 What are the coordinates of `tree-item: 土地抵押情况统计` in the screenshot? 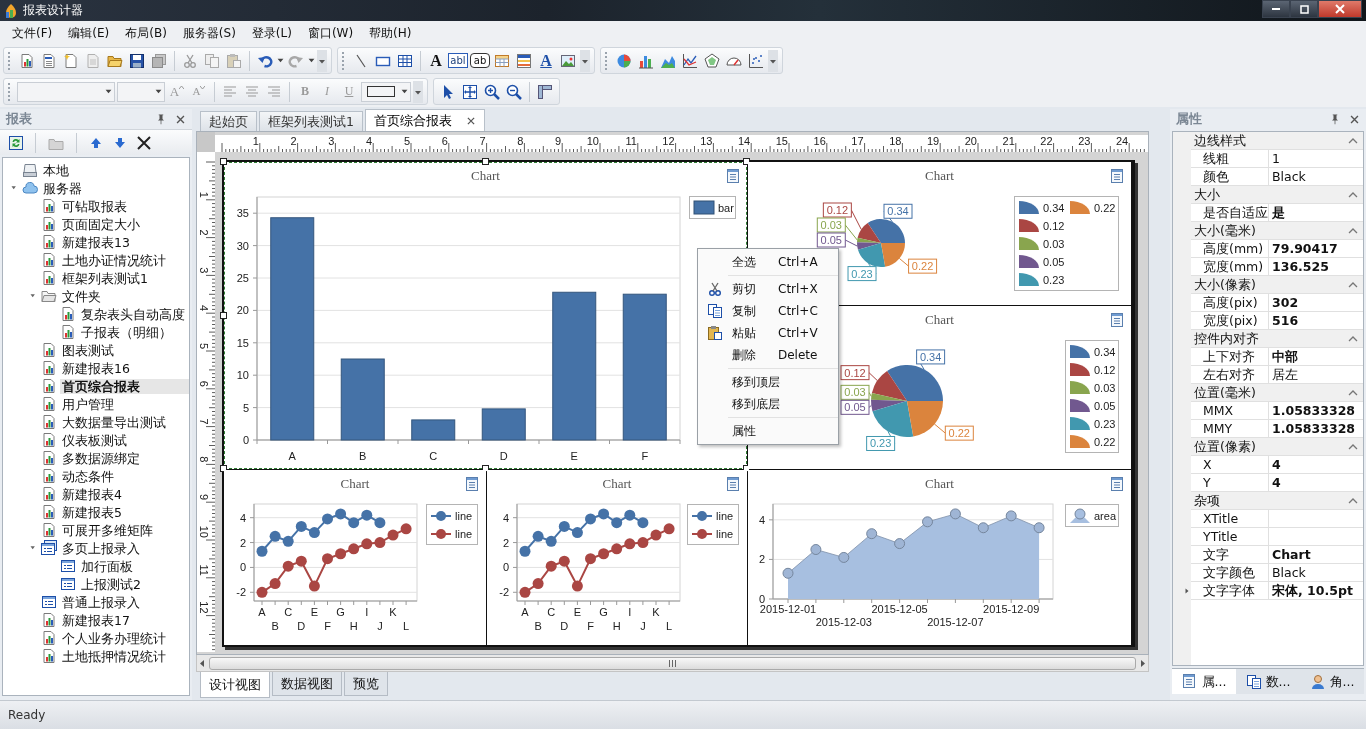 It's located at (114, 656).